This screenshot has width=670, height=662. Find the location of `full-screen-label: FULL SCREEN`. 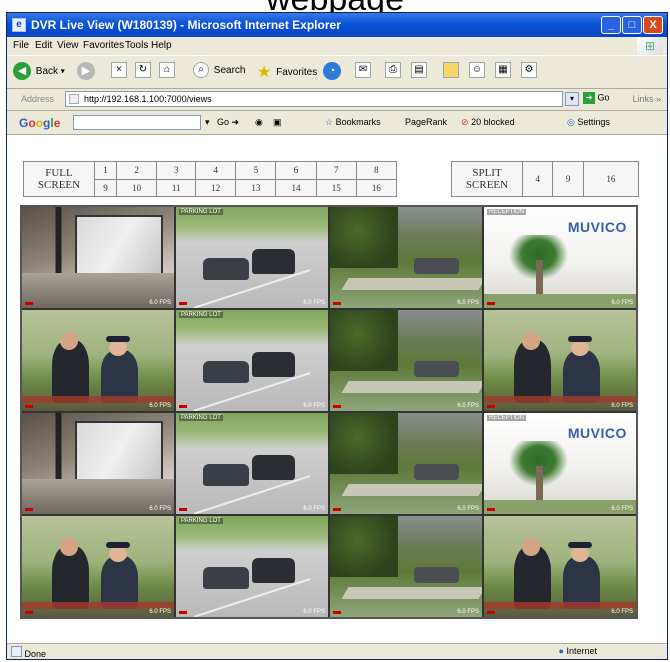

full-screen-label: FULL SCREEN is located at coordinates (59, 179).